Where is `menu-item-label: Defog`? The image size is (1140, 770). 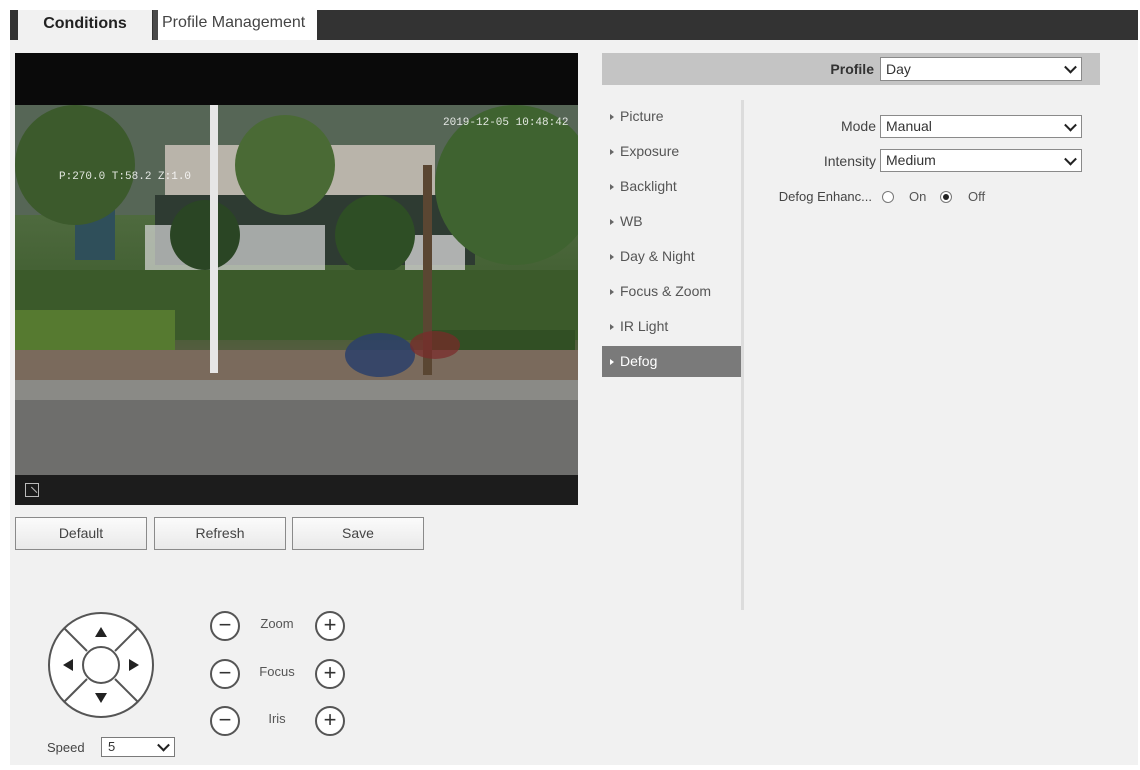 menu-item-label: Defog is located at coordinates (639, 361).